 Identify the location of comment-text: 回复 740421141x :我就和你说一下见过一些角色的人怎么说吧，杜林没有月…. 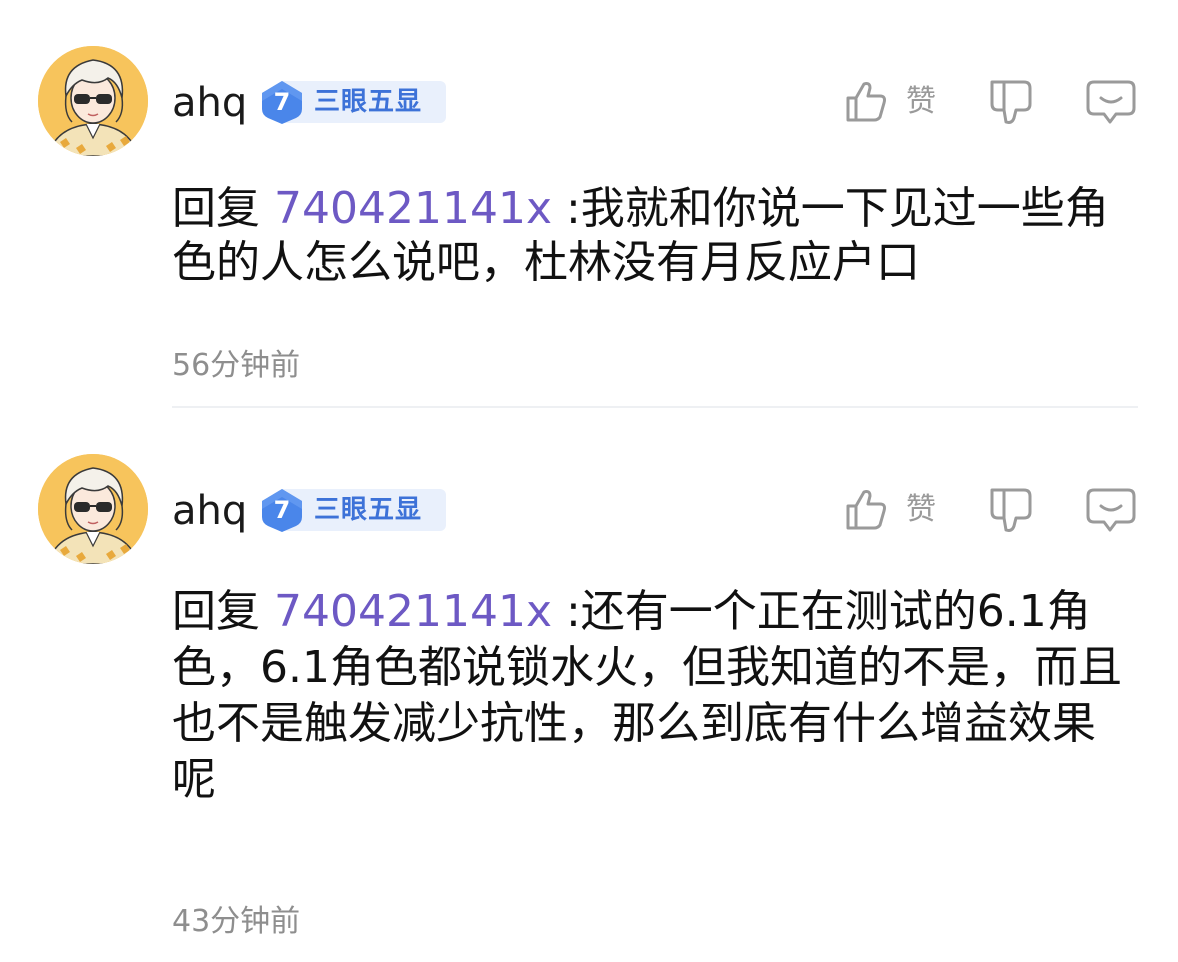
(652, 236).